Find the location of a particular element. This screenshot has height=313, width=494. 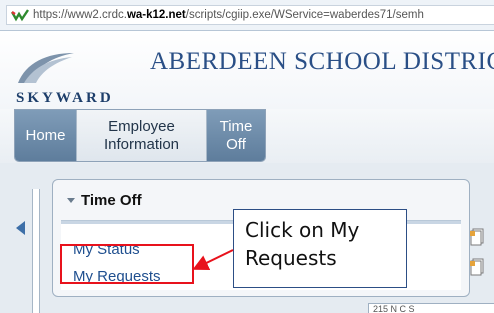

brand-name: SKYWARD is located at coordinates (65, 98).